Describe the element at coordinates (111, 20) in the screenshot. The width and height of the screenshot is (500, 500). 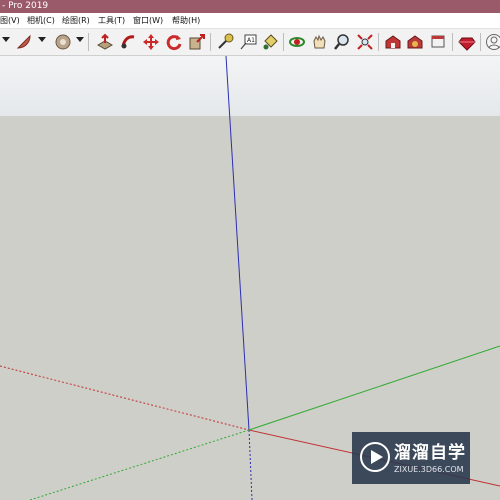
I see `menu-tools: 工具(T)` at that location.